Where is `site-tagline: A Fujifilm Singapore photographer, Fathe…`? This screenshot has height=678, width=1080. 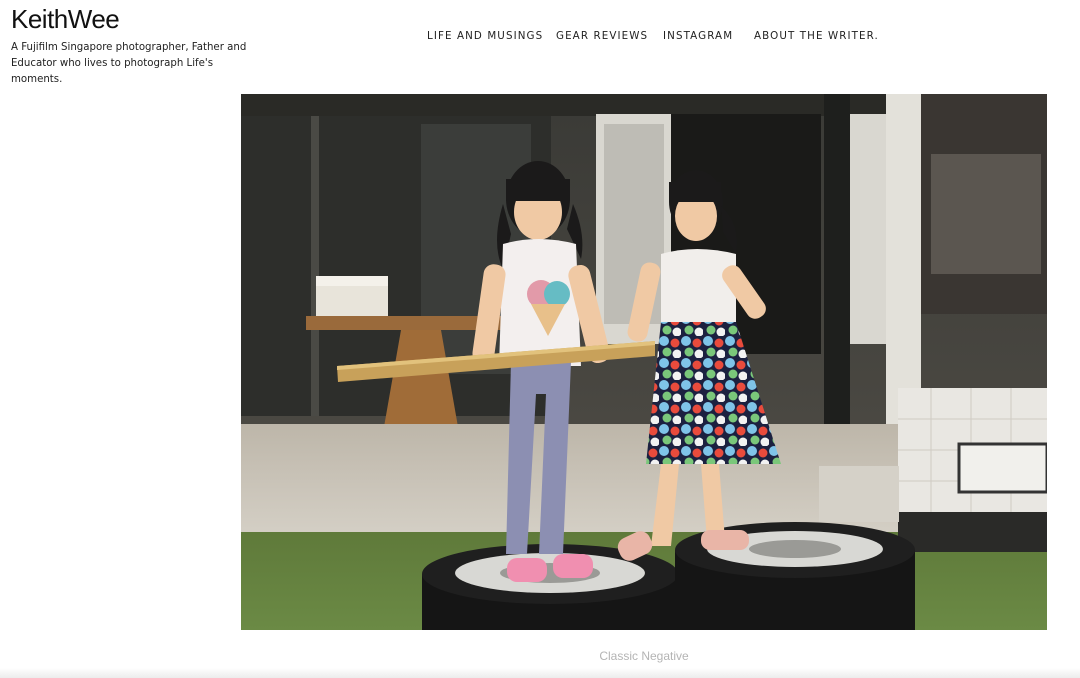 site-tagline: A Fujifilm Singapore photographer, Fathe… is located at coordinates (129, 63).